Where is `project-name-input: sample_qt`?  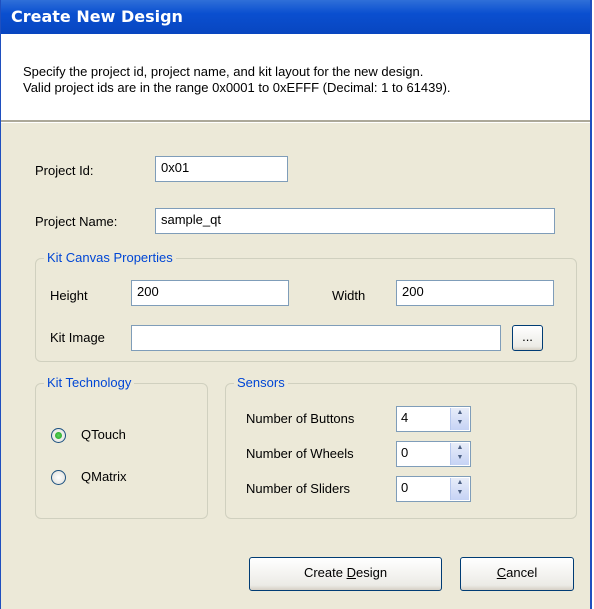 project-name-input: sample_qt is located at coordinates (355, 221).